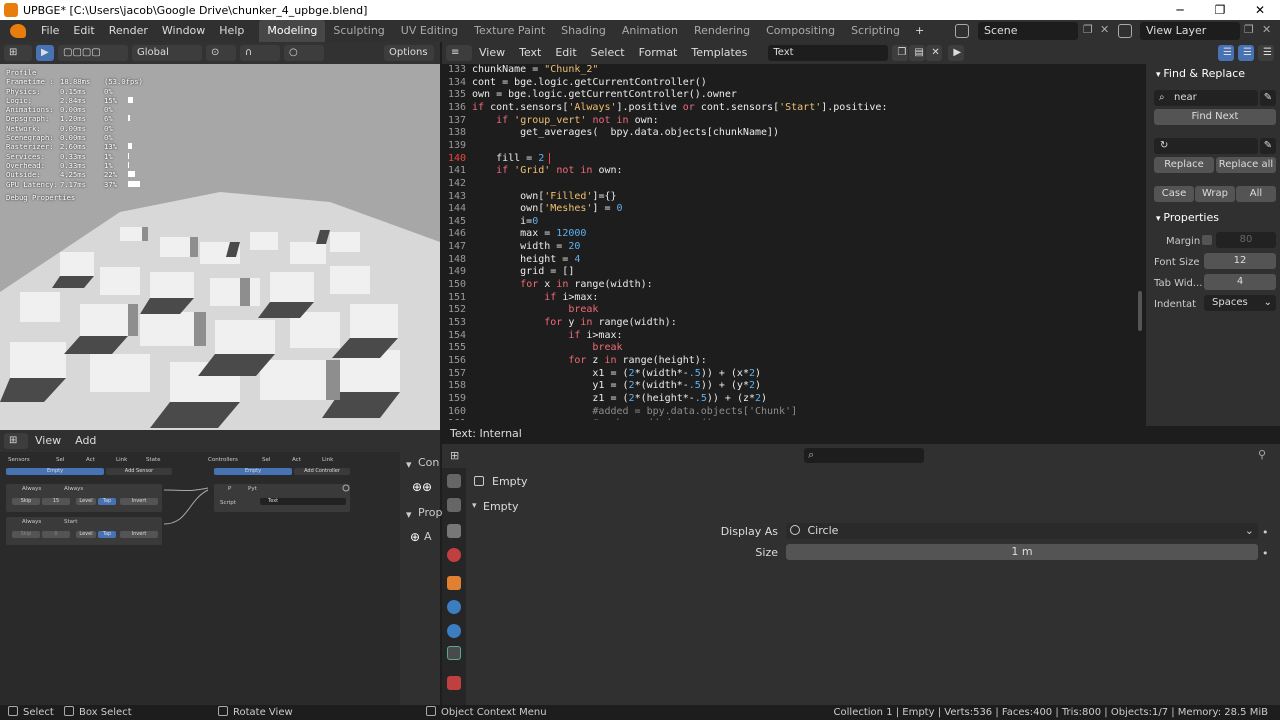  I want to click on object-tab-icon, so click(454, 583).